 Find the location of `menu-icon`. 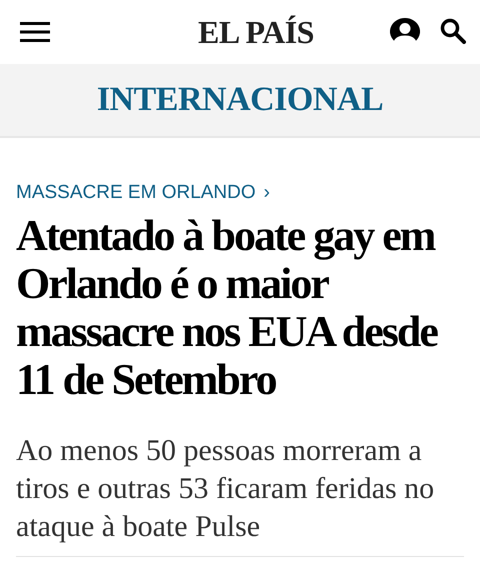

menu-icon is located at coordinates (35, 32).